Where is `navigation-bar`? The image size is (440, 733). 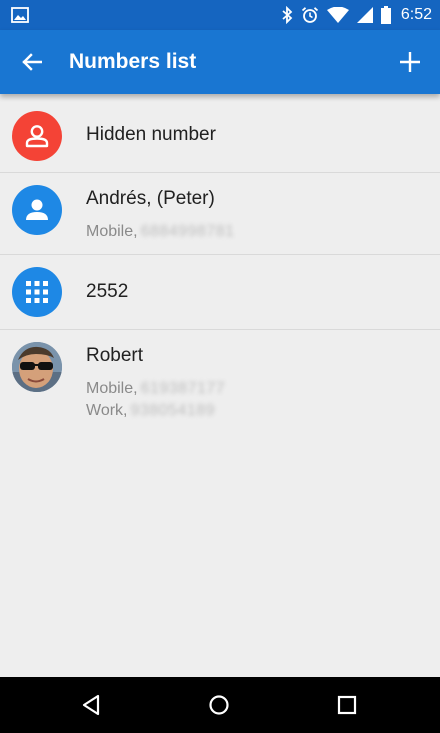 navigation-bar is located at coordinates (220, 705).